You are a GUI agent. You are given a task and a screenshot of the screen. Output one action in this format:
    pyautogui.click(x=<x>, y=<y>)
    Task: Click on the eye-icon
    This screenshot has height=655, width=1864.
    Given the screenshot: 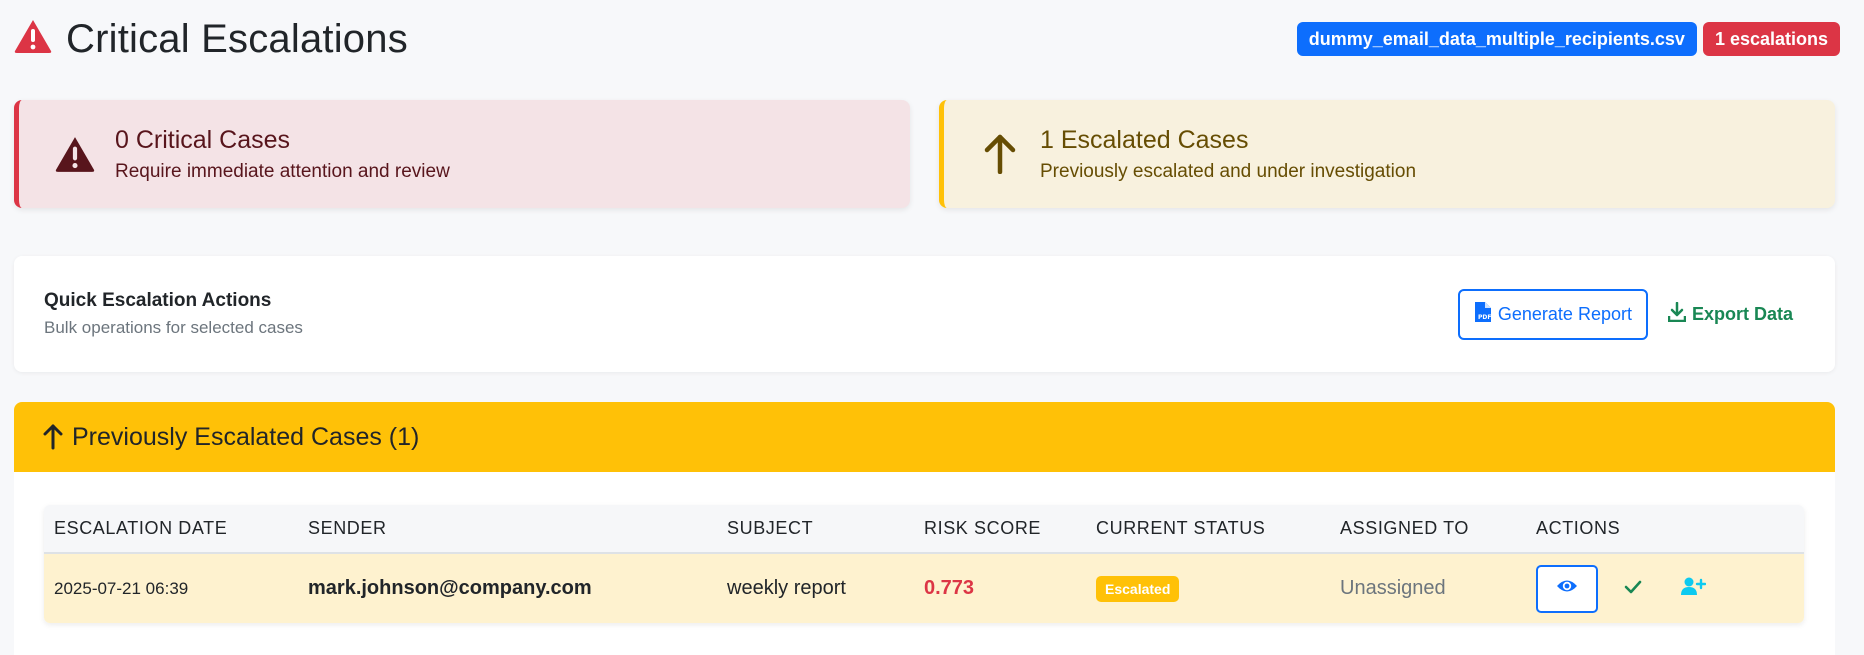 What is the action you would take?
    pyautogui.click(x=1567, y=588)
    